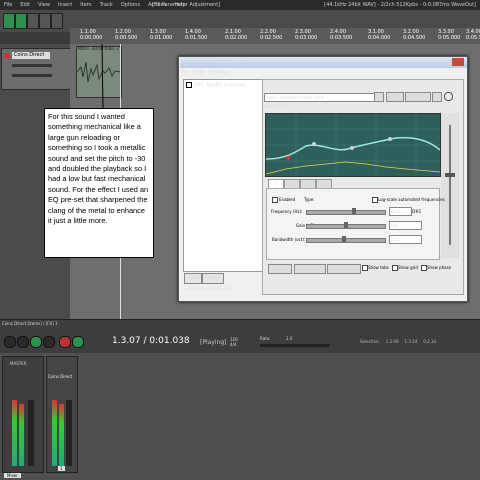 The width and height of the screenshot is (480, 480). Describe the element at coordinates (196, 35) in the screenshot. I see `ruler-mark: 1.4.00 0:01.500` at that location.